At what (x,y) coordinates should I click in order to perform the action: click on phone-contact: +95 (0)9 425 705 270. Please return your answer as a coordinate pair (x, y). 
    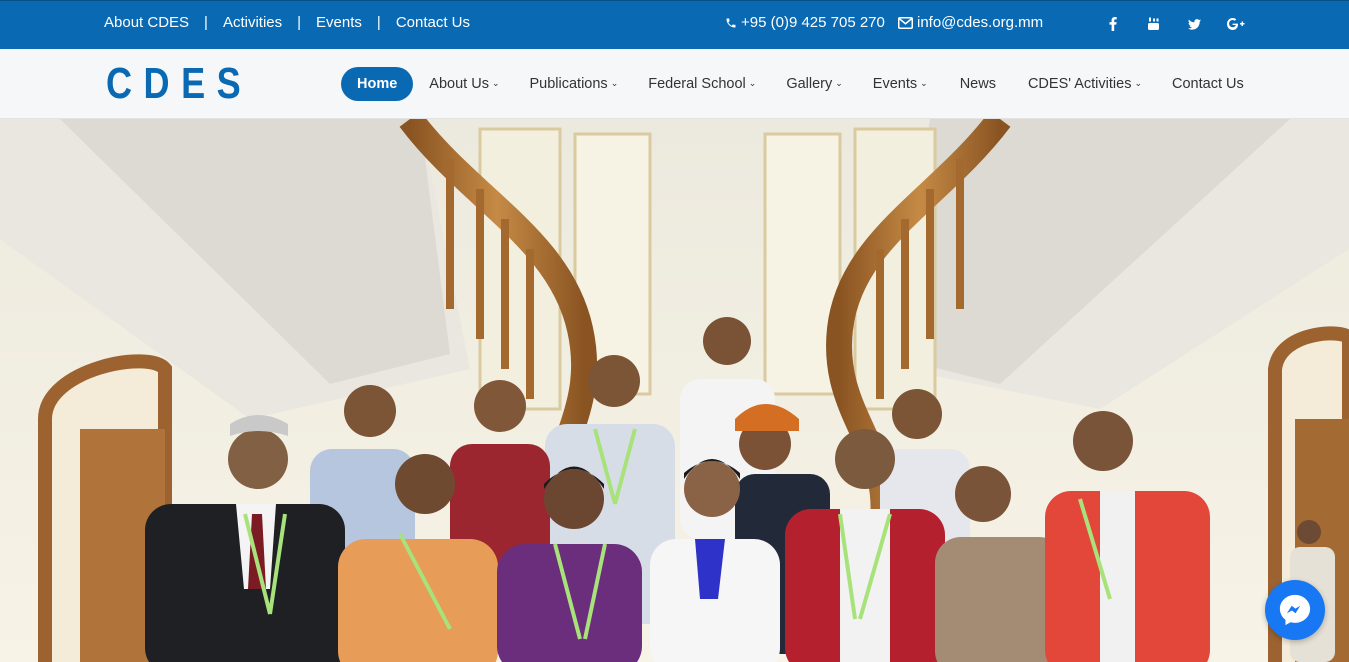
    Looking at the image, I should click on (805, 22).